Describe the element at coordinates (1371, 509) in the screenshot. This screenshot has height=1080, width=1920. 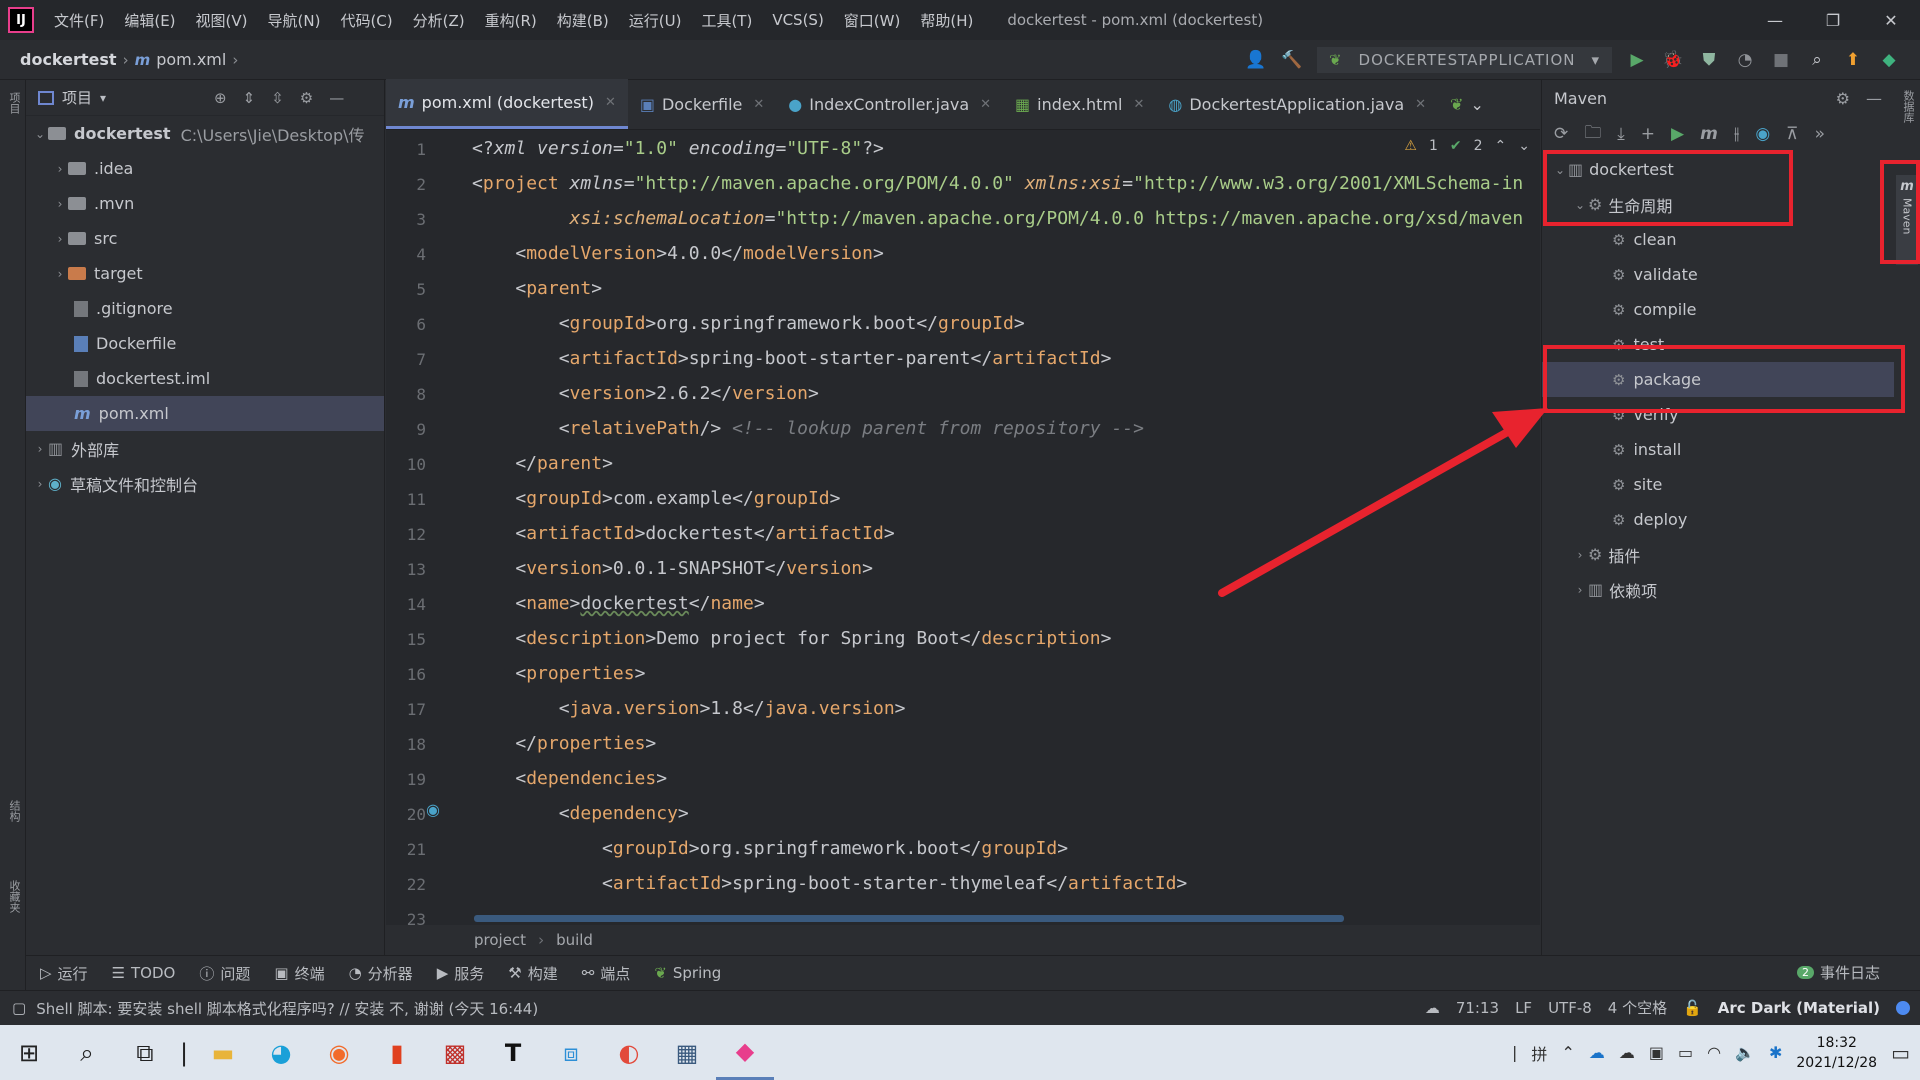
I see `arrow-shaft` at that location.